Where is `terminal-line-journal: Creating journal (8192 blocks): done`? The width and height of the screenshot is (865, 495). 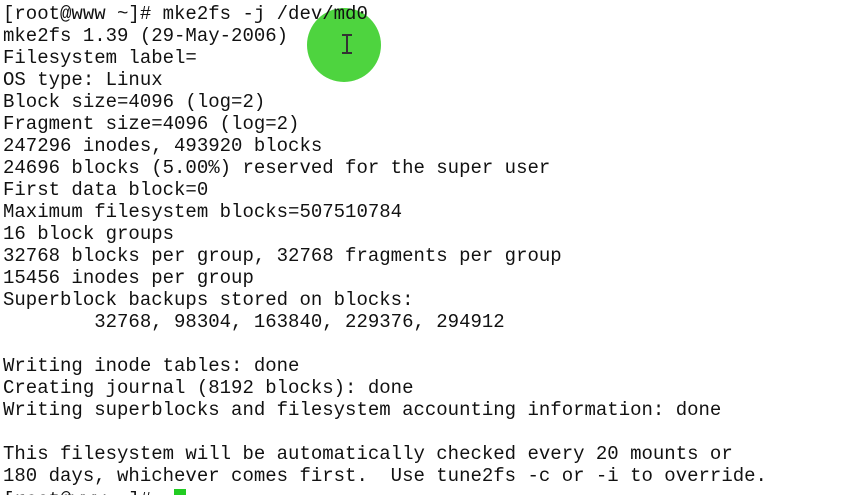 terminal-line-journal: Creating journal (8192 blocks): done is located at coordinates (208, 388).